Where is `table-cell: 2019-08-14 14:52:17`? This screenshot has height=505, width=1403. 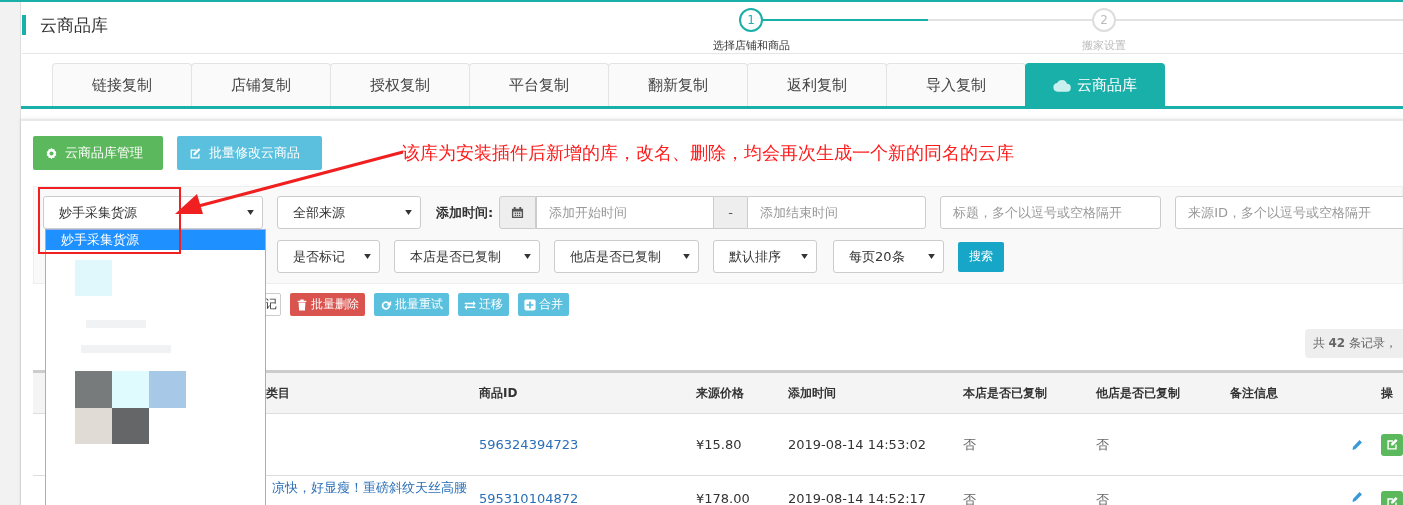 table-cell: 2019-08-14 14:52:17 is located at coordinates (857, 498).